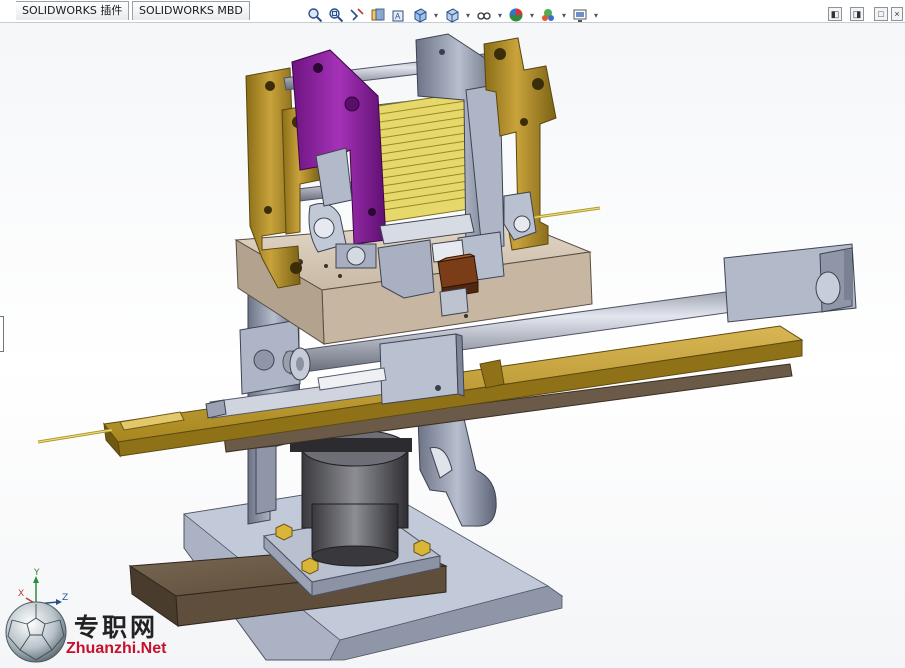 The height and width of the screenshot is (668, 905). Describe the element at coordinates (116, 627) in the screenshot. I see `watermark-chinese-text: 专职网` at that location.